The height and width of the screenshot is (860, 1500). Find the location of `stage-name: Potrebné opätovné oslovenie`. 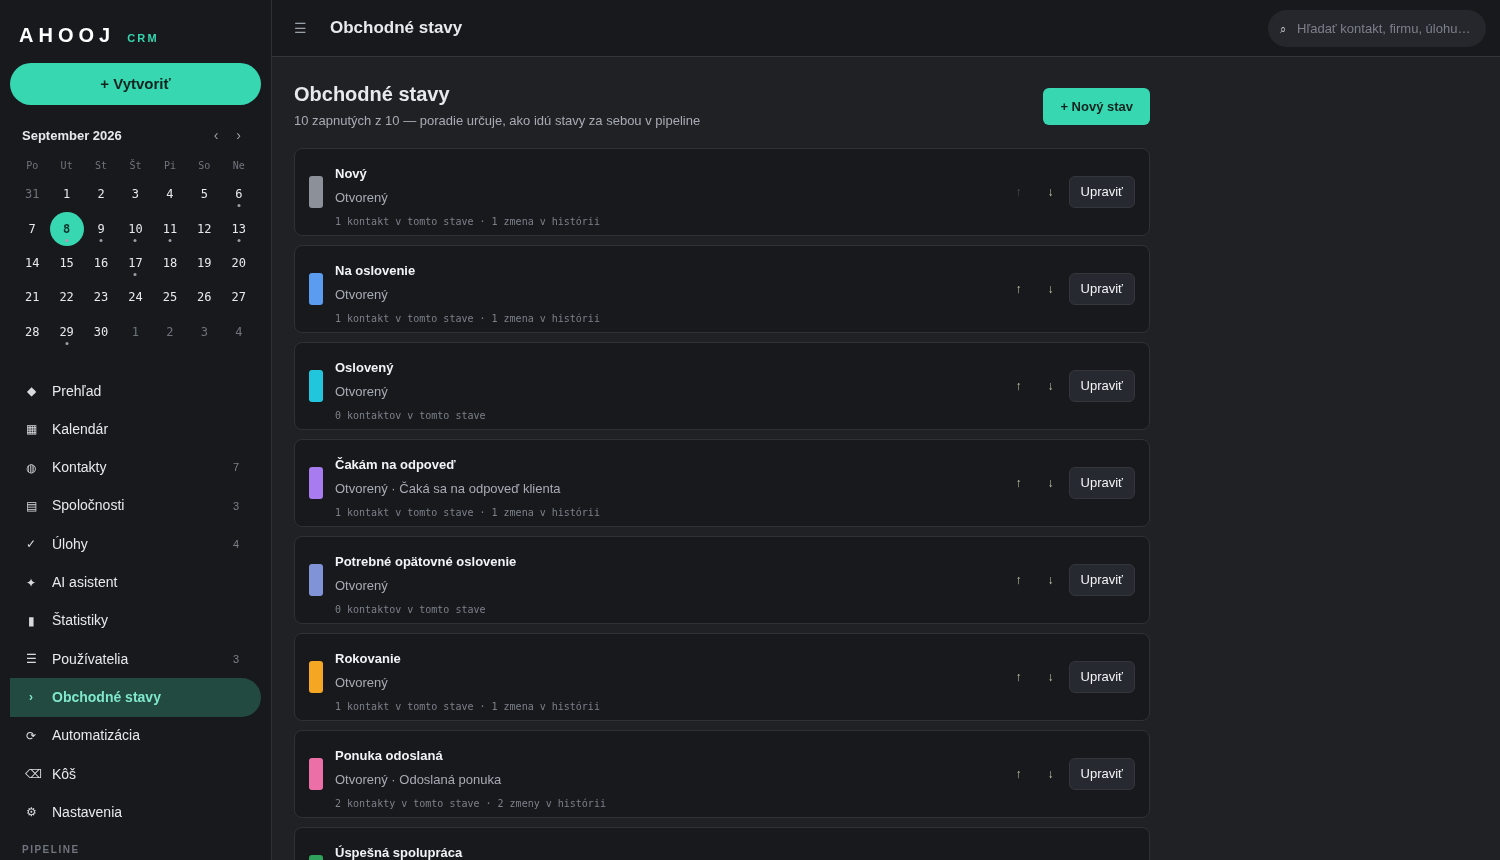

stage-name: Potrebné opätovné oslovenie is located at coordinates (426, 561).